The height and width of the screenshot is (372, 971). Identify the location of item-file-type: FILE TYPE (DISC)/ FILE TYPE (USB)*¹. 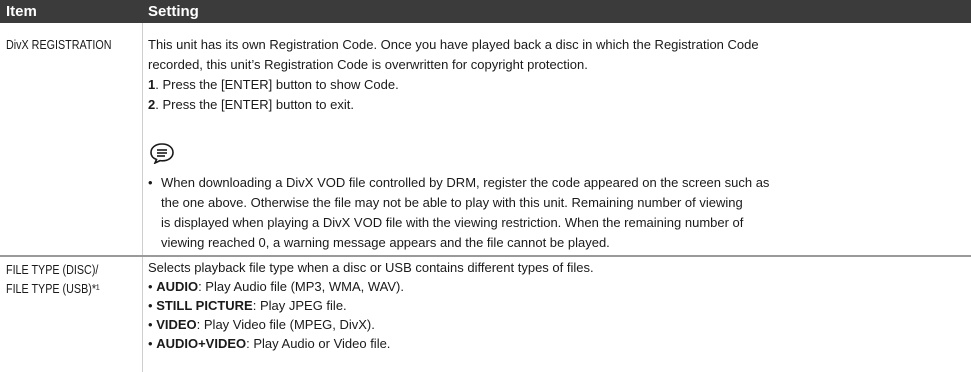
(53, 280).